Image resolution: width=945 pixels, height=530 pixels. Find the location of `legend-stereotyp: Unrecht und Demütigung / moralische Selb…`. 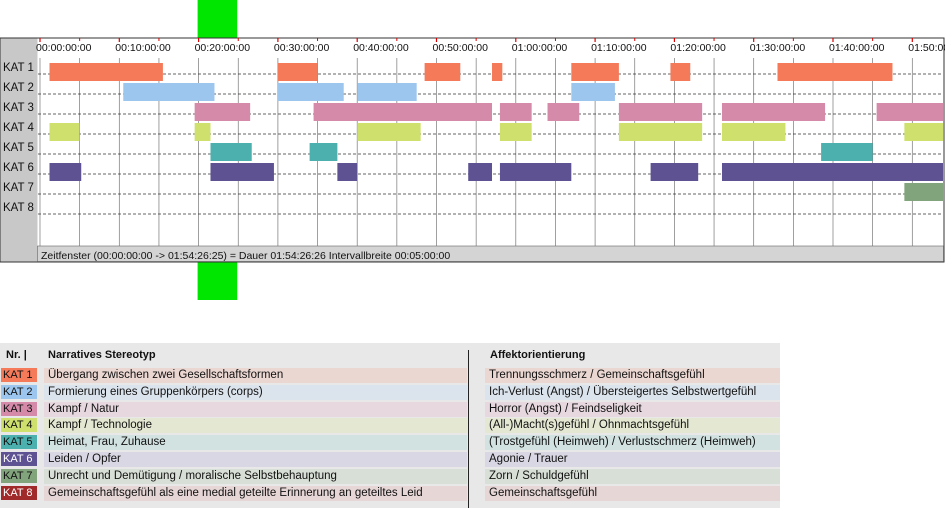

legend-stereotyp: Unrecht und Demütigung / moralische Selb… is located at coordinates (255, 476).